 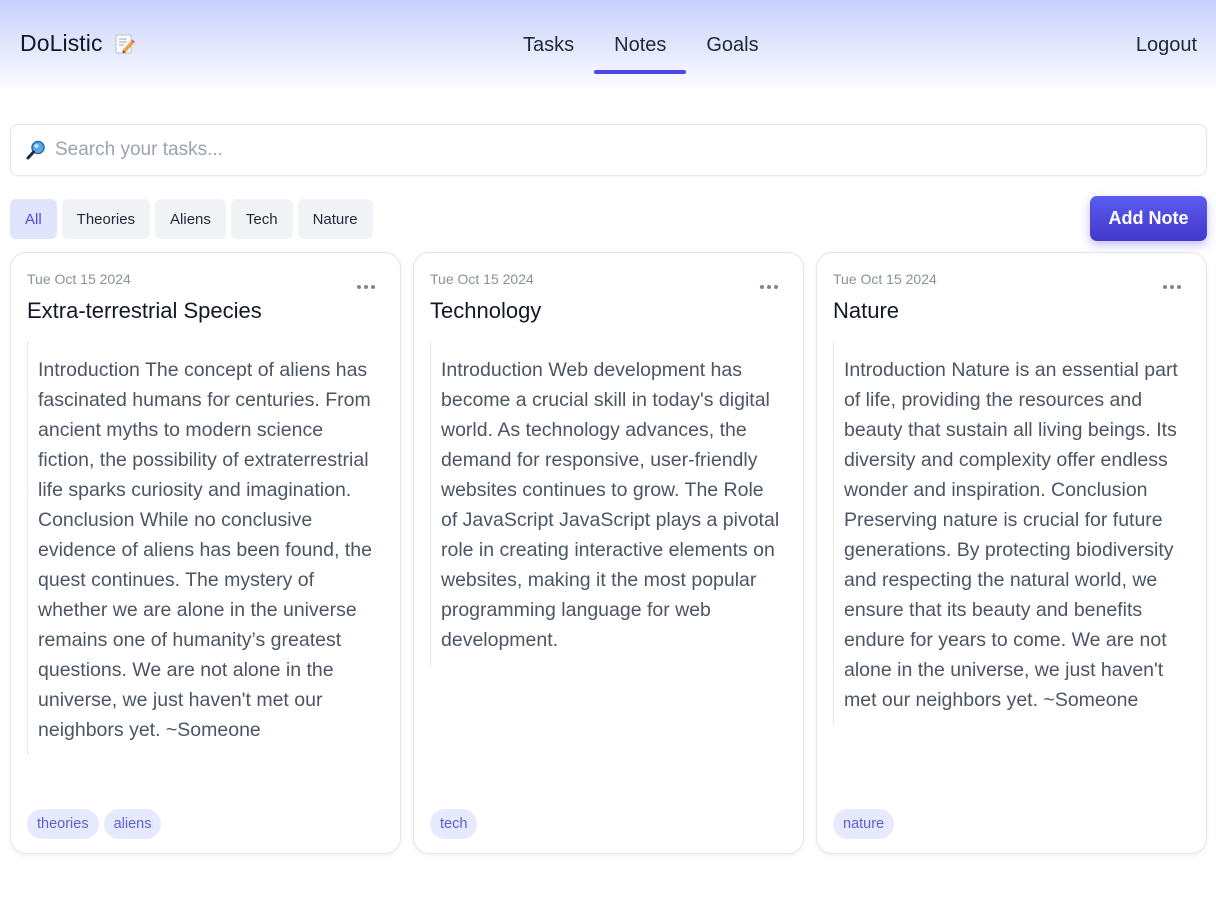 I want to click on filter-theories: Theories, so click(x=106, y=219).